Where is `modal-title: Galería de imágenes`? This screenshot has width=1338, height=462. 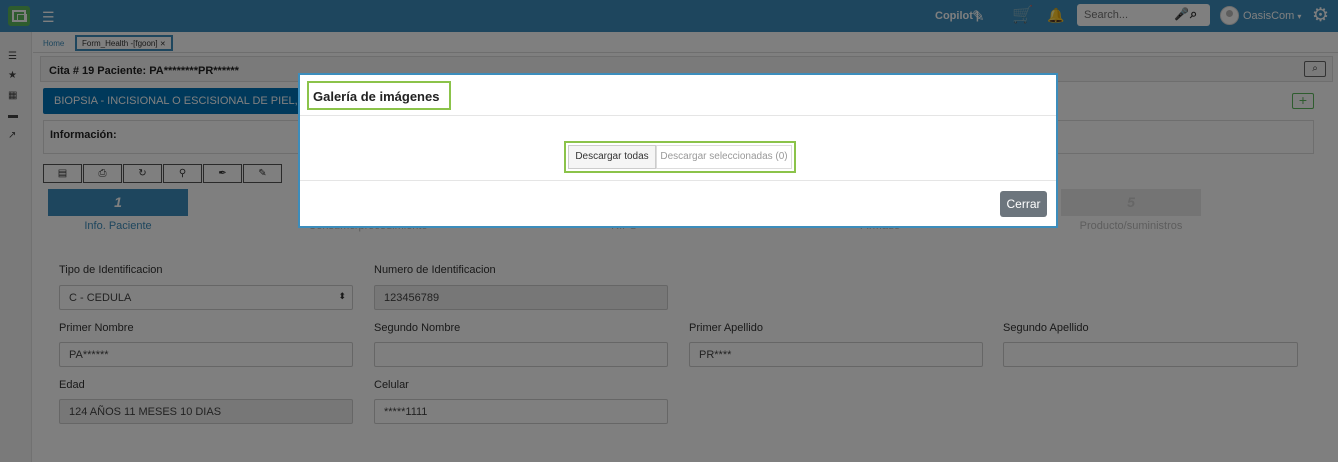
modal-title: Galería de imágenes is located at coordinates (379, 95).